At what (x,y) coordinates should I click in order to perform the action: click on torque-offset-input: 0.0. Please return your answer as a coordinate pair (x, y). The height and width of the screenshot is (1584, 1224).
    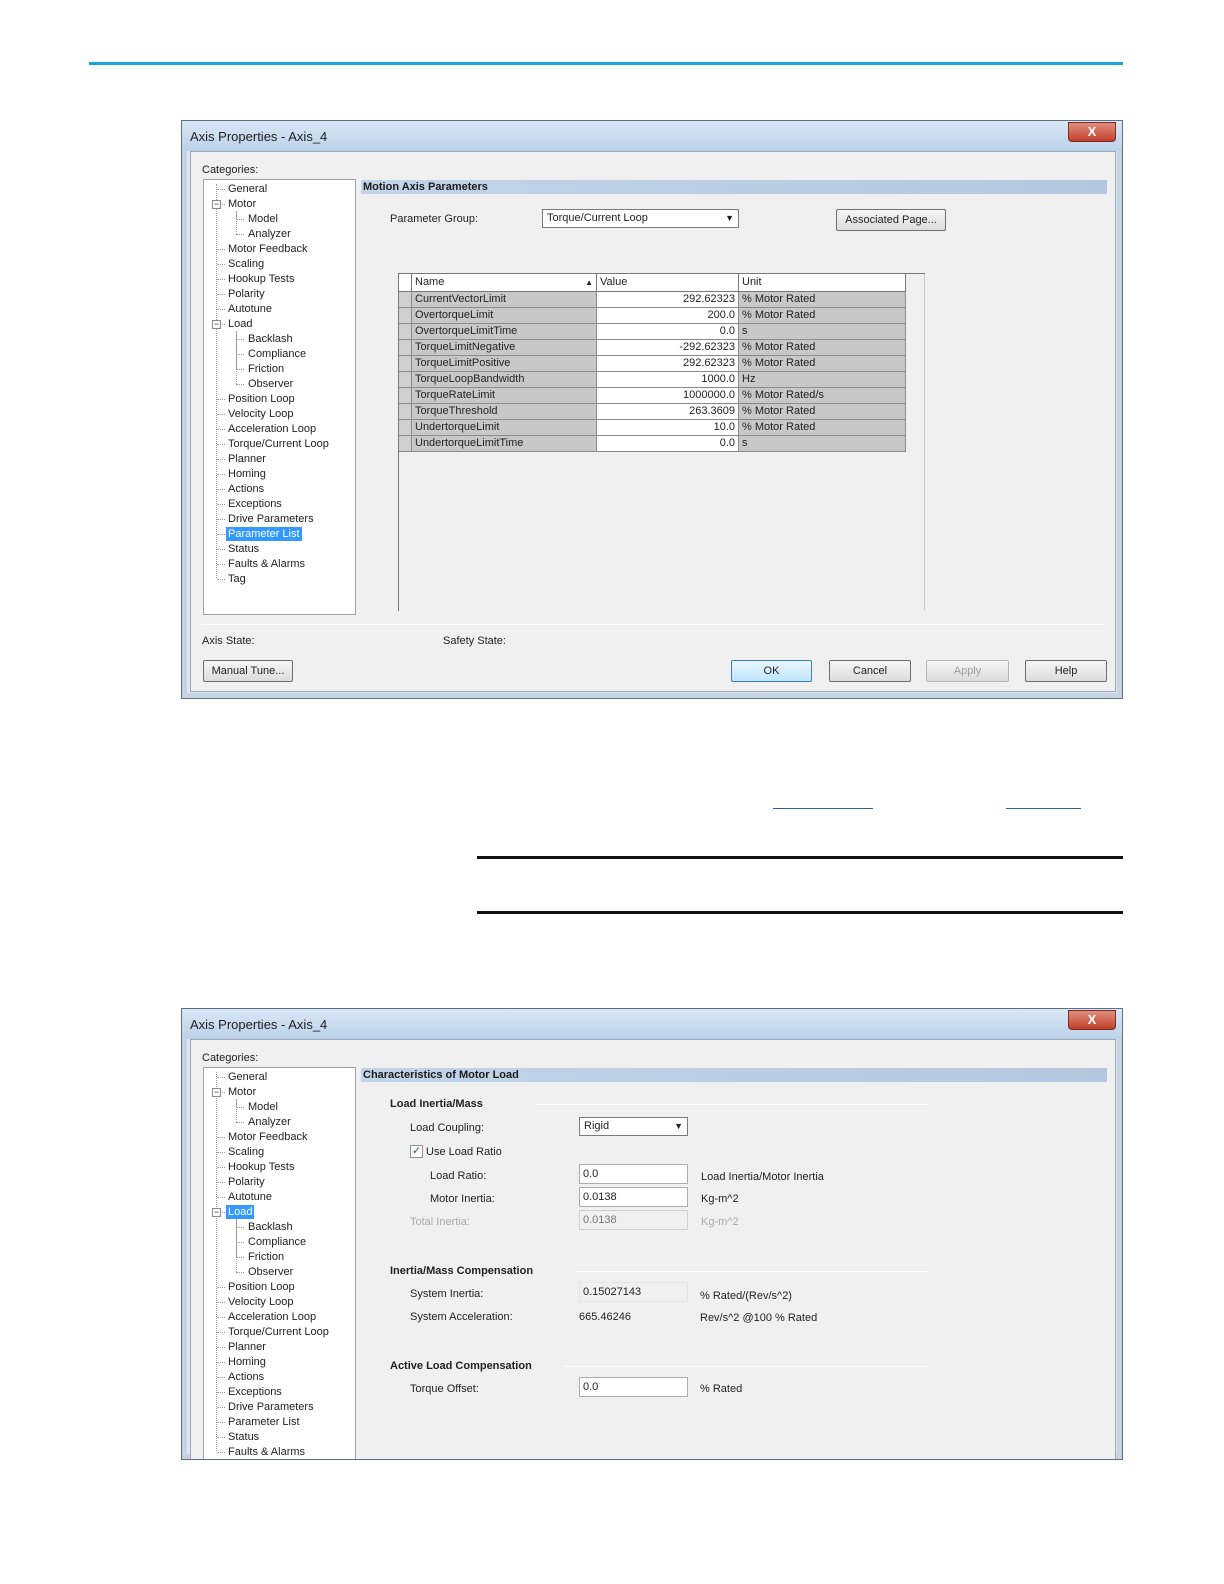
    Looking at the image, I should click on (633, 1387).